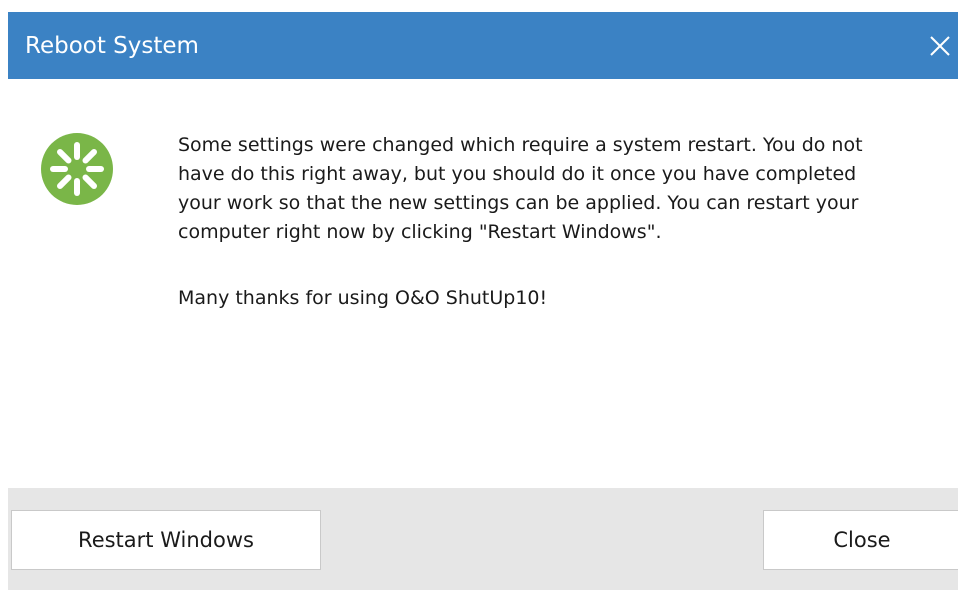  What do you see at coordinates (363, 298) in the screenshot?
I see `thanks-message: Many thanks for using O&O ShutUp10!` at bounding box center [363, 298].